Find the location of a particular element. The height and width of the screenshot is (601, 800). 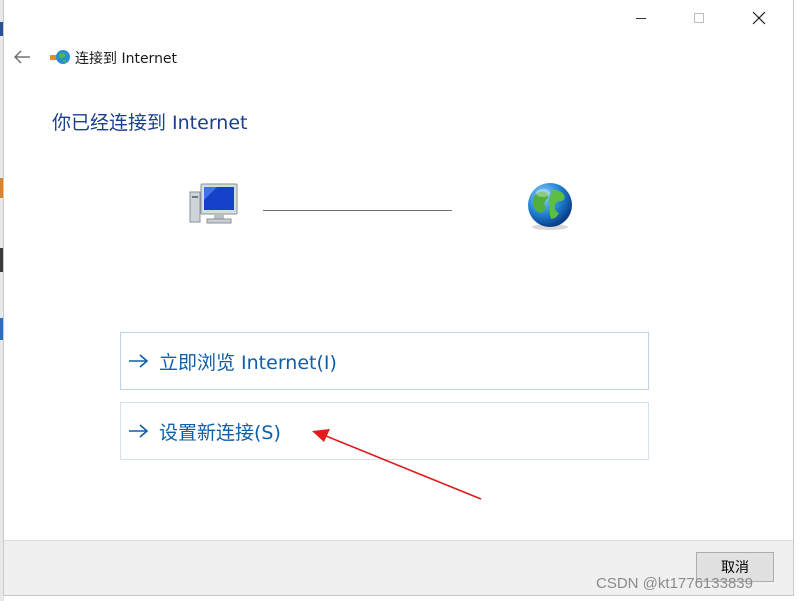

wizard-title: 连接到 Internet is located at coordinates (126, 59).